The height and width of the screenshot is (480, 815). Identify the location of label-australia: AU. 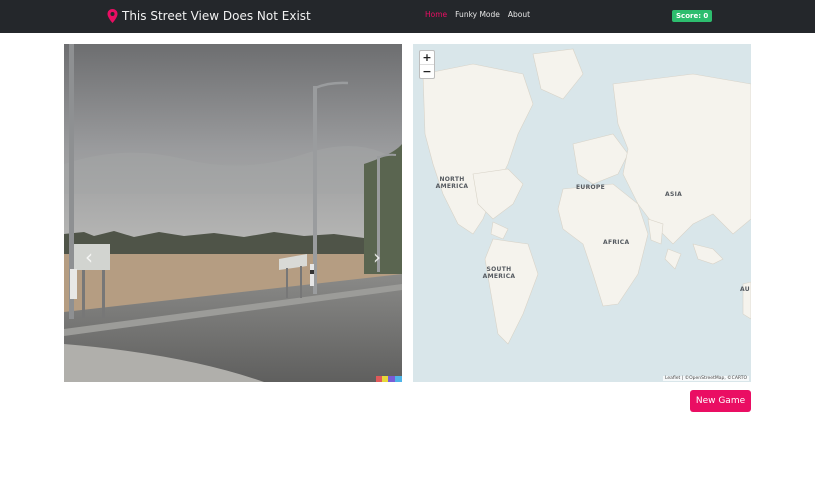
(745, 289).